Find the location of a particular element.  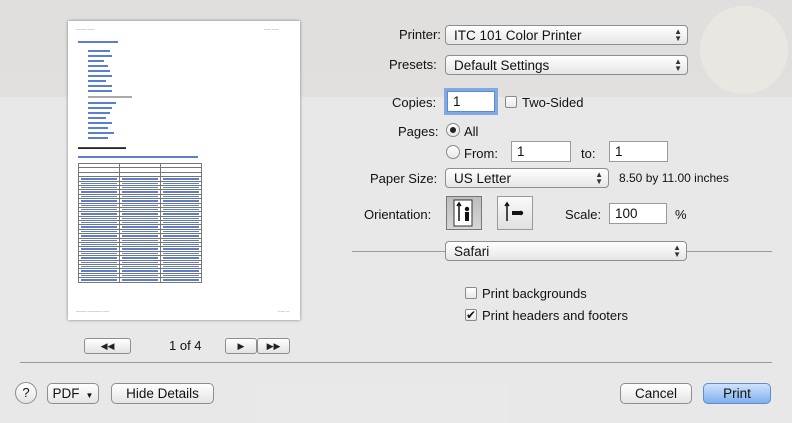

page-indicator: 1 of 4 is located at coordinates (185, 345).